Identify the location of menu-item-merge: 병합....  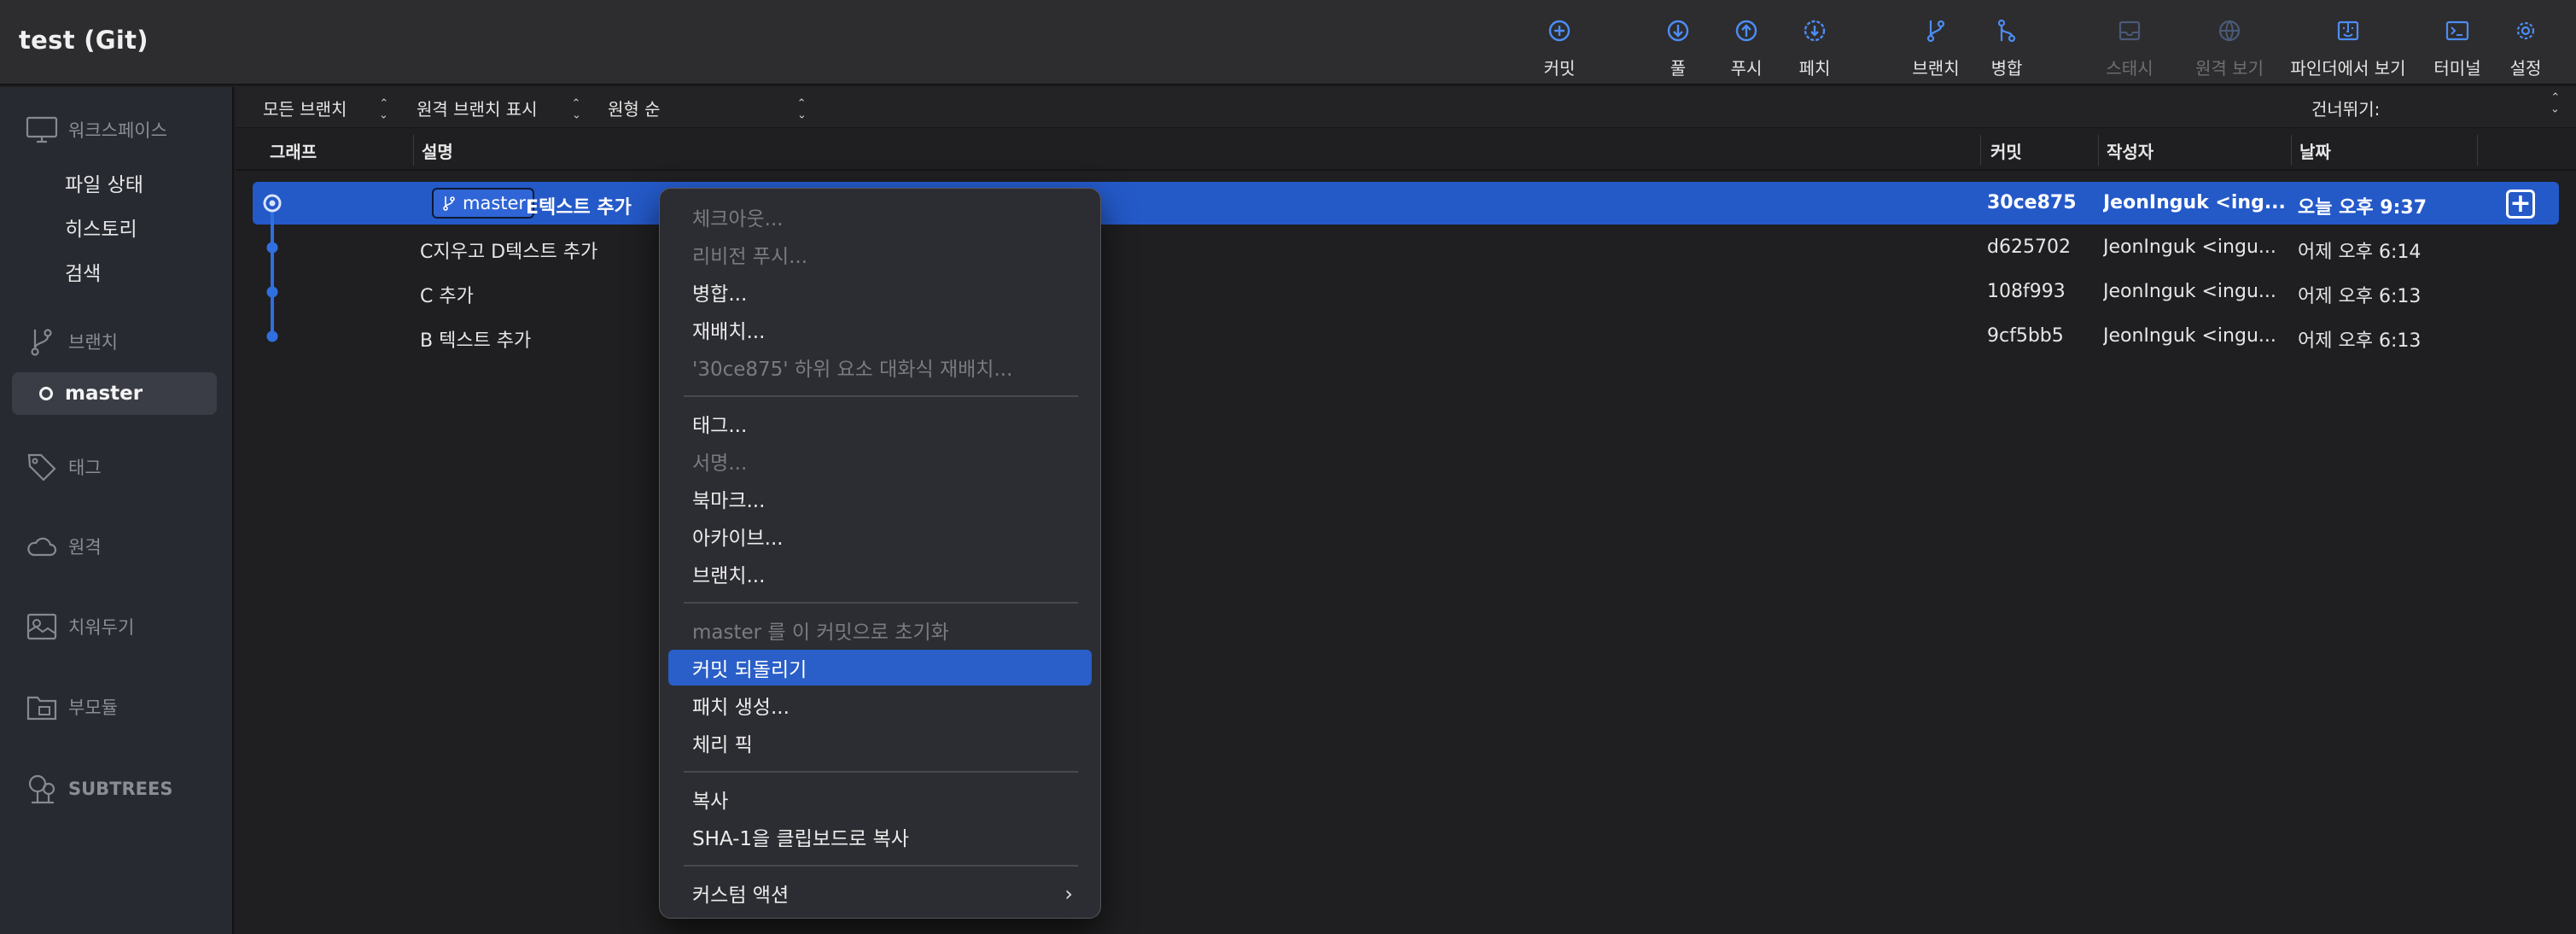
(880, 292).